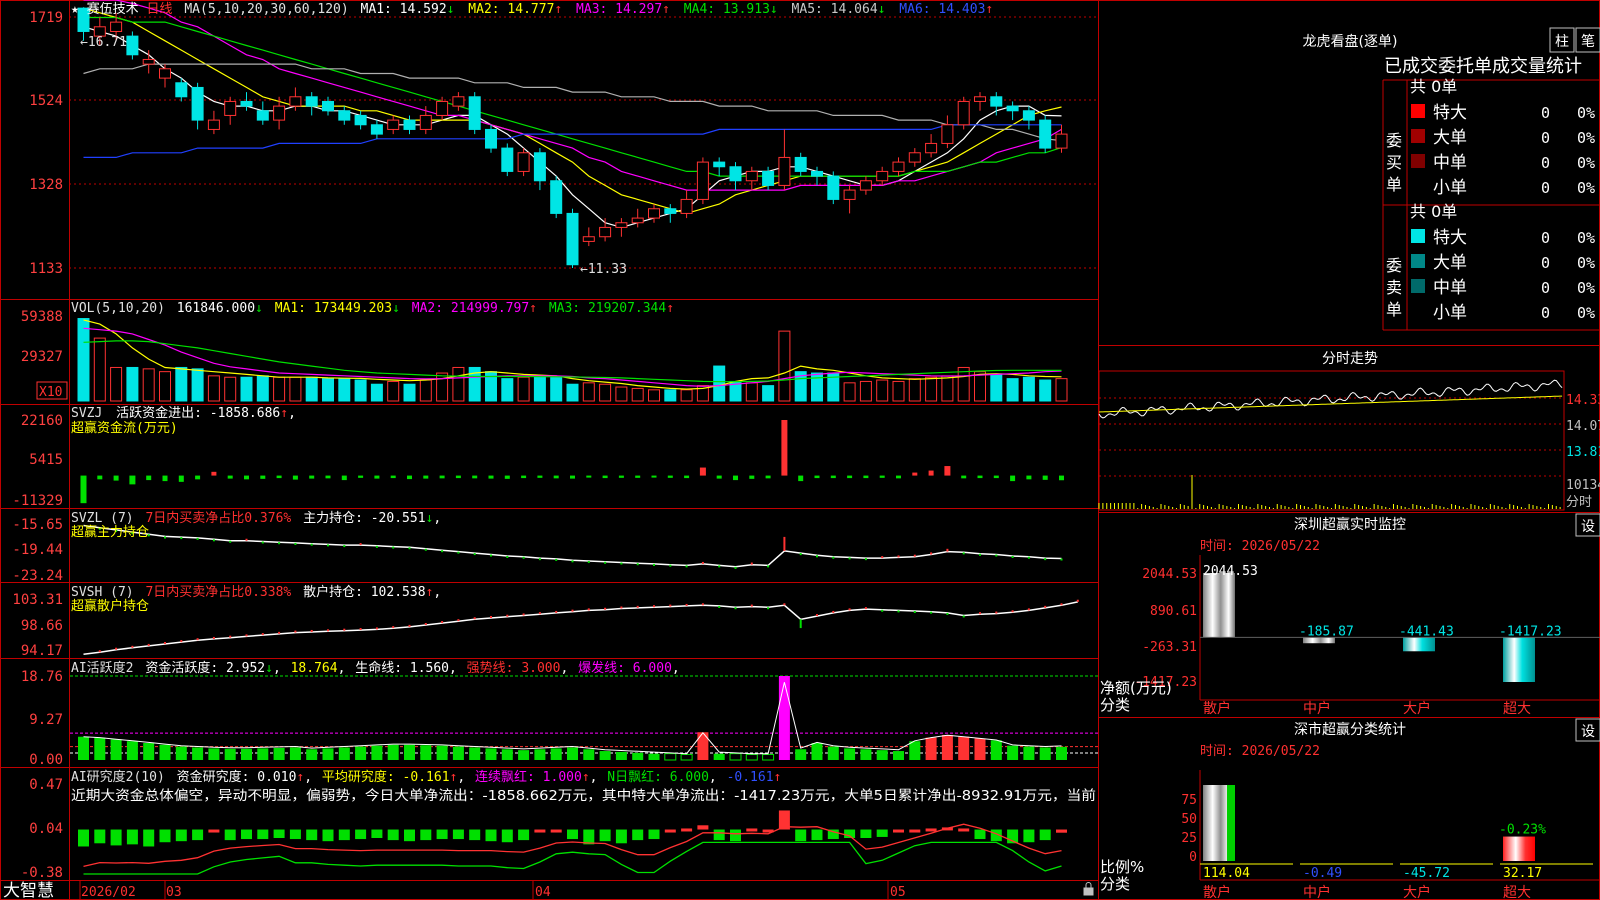 The height and width of the screenshot is (900, 1600). What do you see at coordinates (124, 428) in the screenshot?
I see `svzj-subtitle: 超赢资金流(万元)` at bounding box center [124, 428].